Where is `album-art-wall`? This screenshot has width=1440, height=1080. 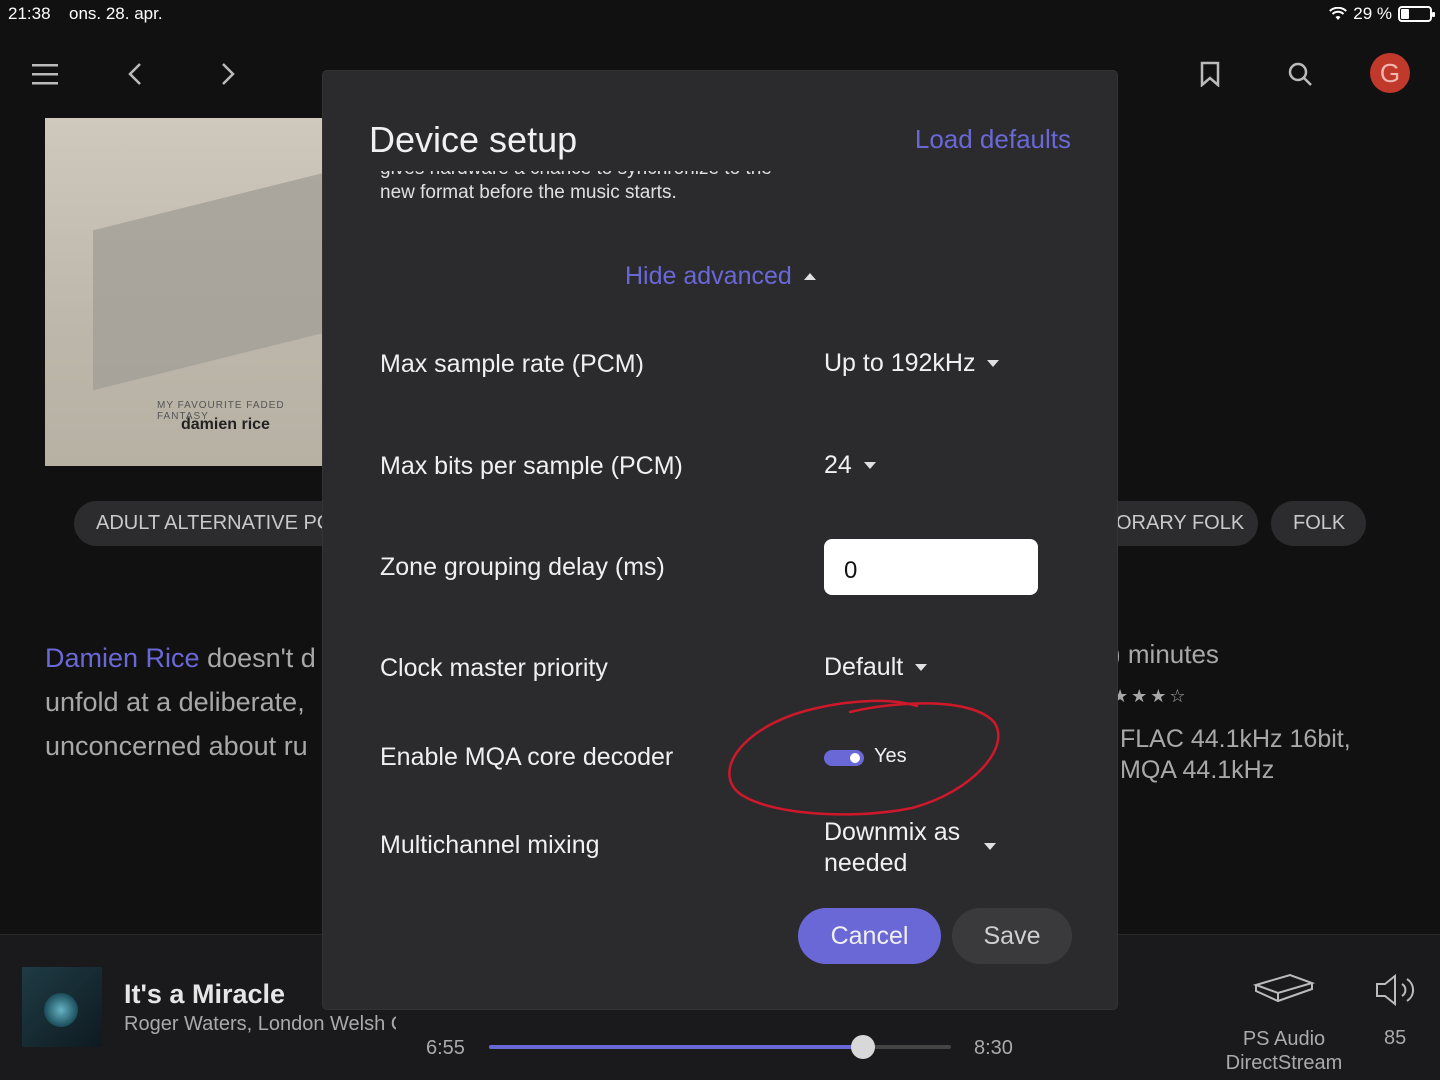 album-art-wall is located at coordinates (208, 278).